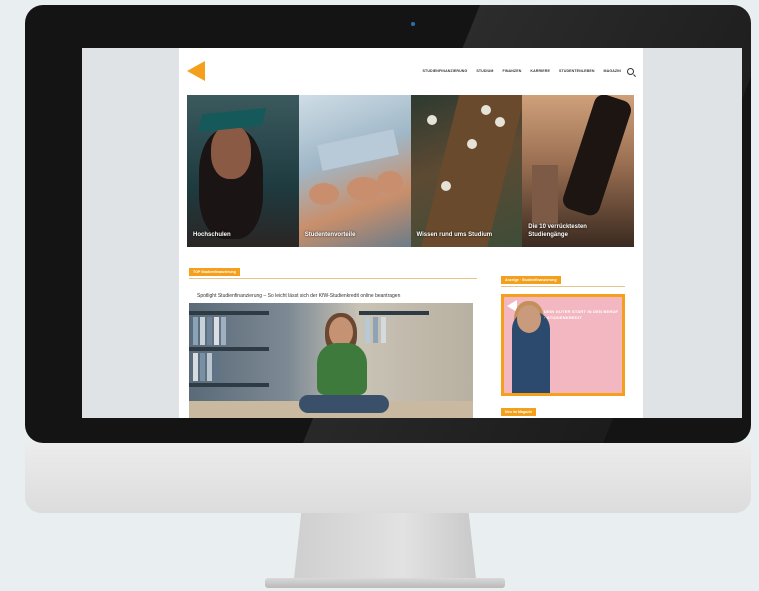  What do you see at coordinates (212, 235) in the screenshot?
I see `feature-caption: Hochschulen` at bounding box center [212, 235].